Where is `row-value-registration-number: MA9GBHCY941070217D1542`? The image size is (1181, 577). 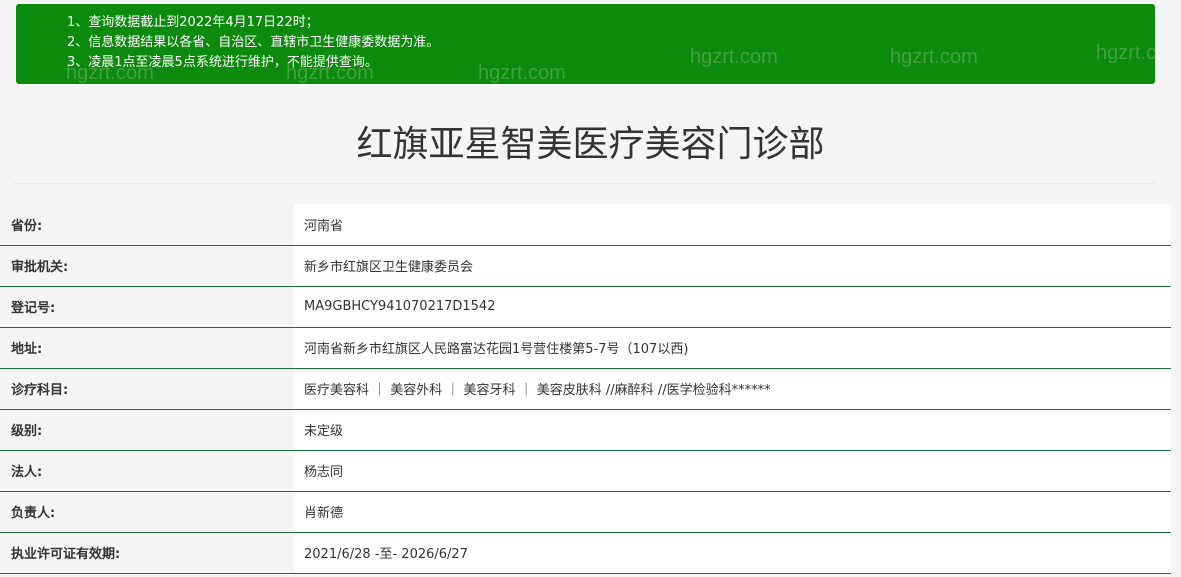 row-value-registration-number: MA9GBHCY941070217D1542 is located at coordinates (732, 307).